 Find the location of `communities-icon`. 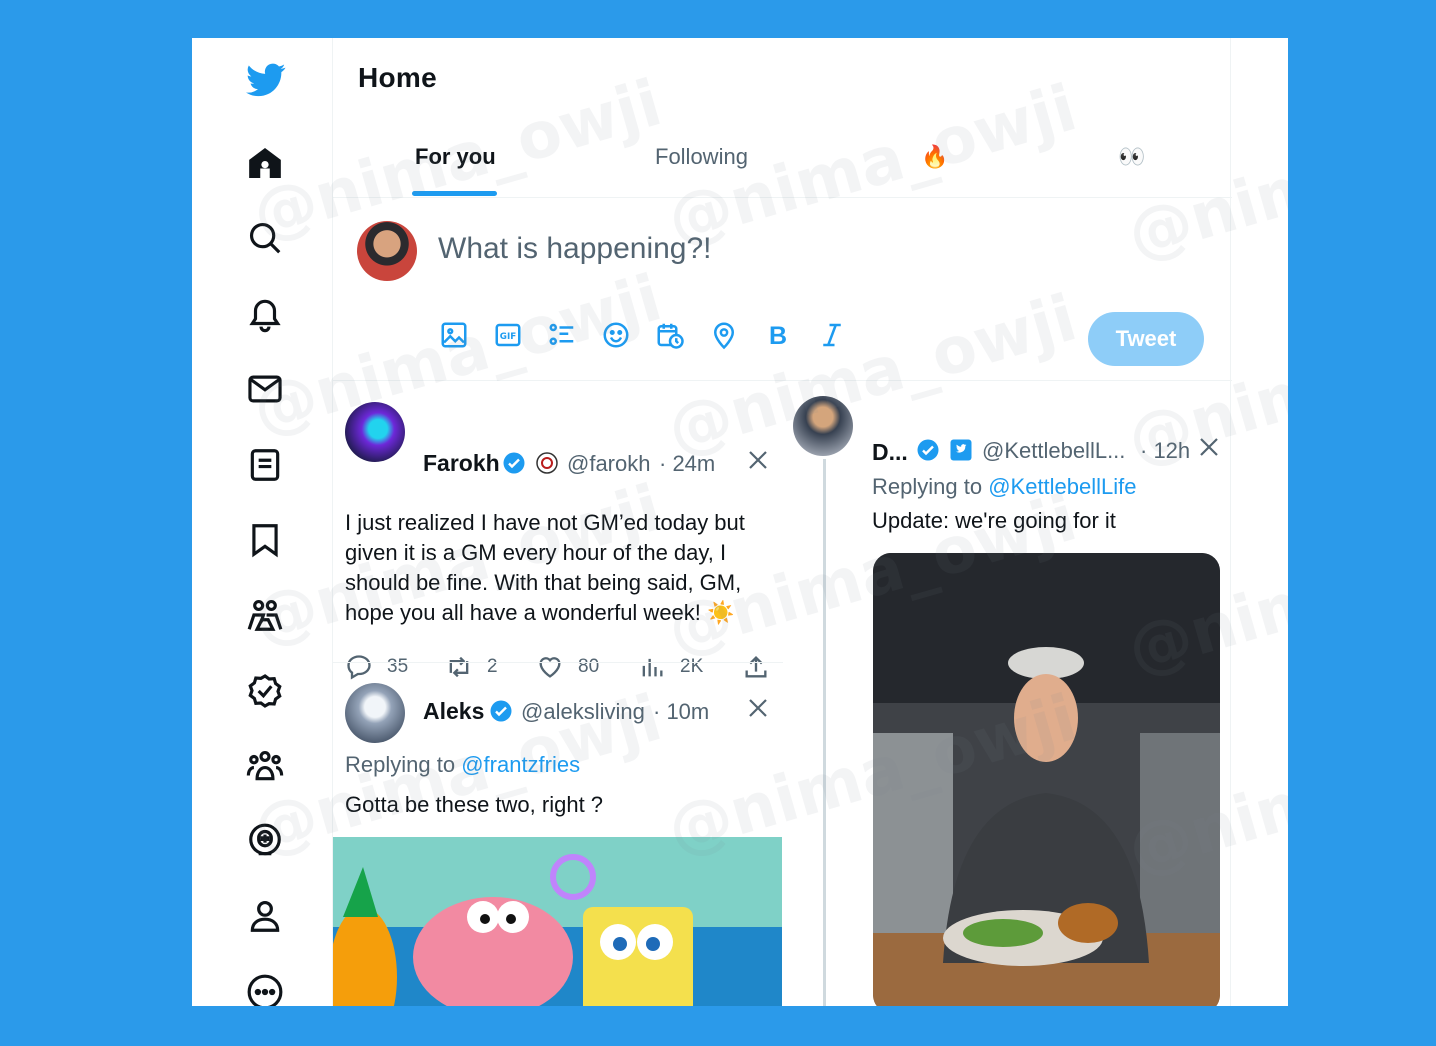

communities-icon is located at coordinates (265, 615).